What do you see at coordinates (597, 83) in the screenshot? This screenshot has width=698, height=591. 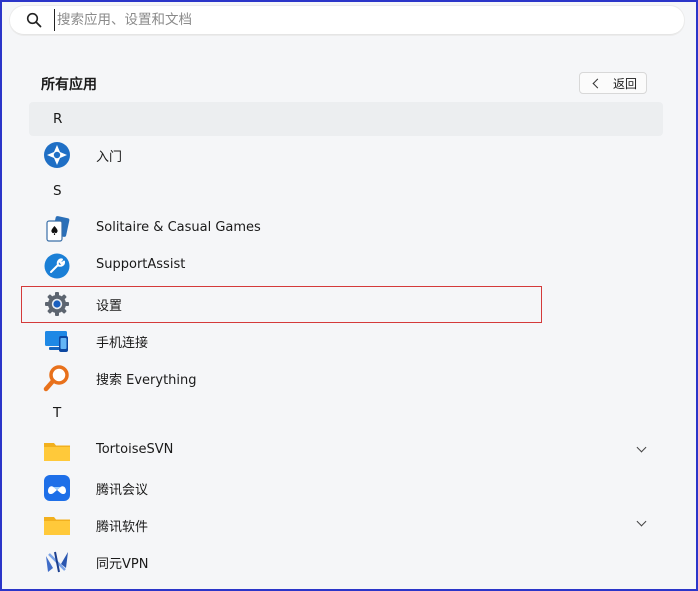 I see `chevron-left-icon` at bounding box center [597, 83].